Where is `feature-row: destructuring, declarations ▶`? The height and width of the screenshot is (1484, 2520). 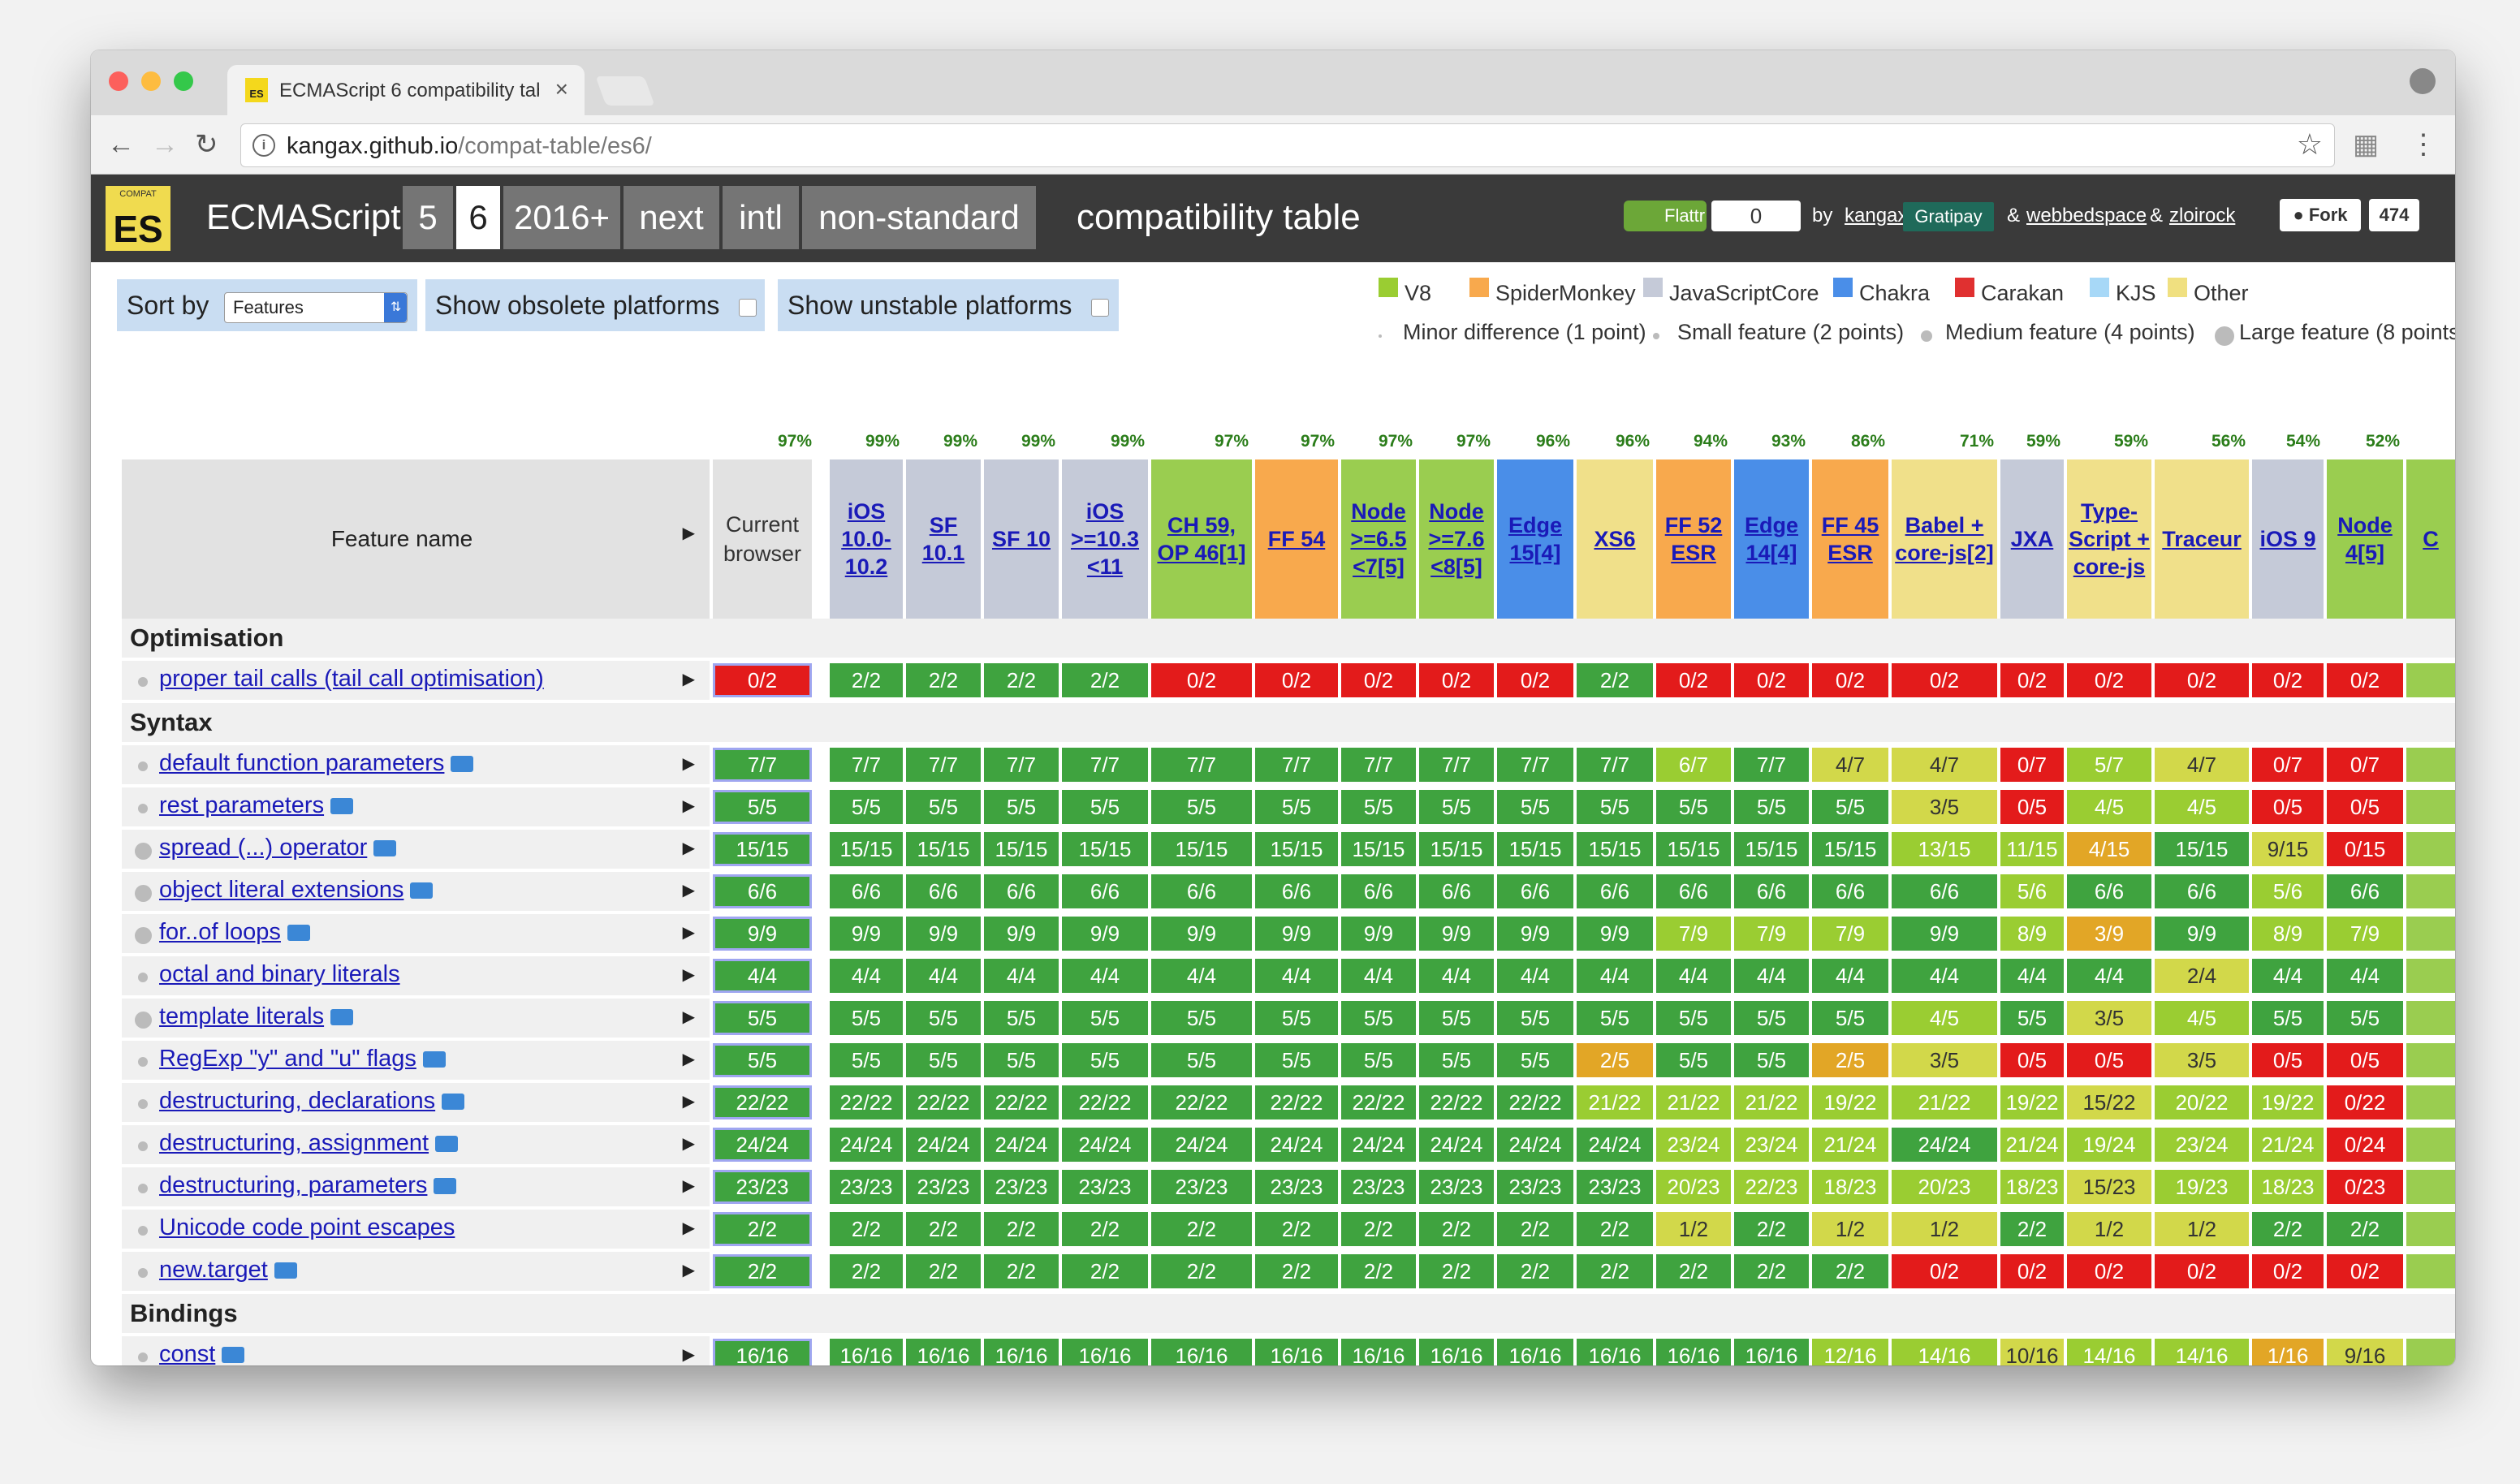
feature-row: destructuring, declarations ▶ is located at coordinates (416, 1102).